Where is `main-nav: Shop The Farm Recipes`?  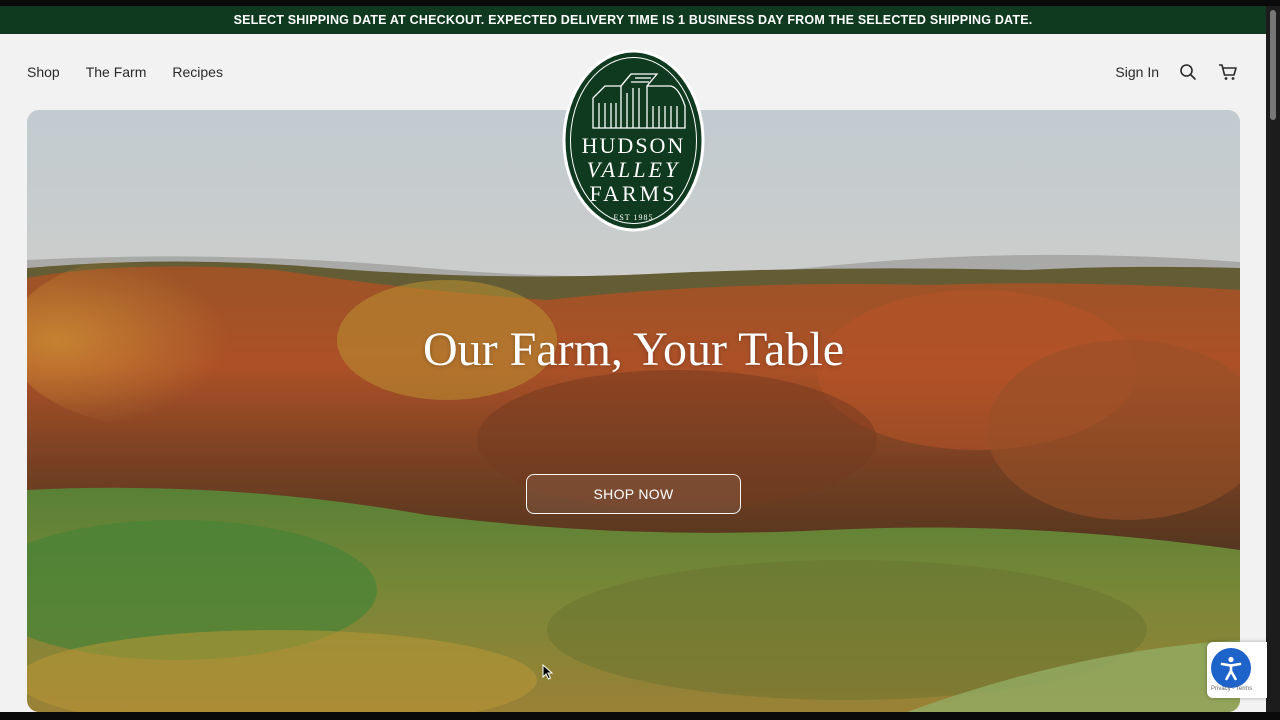
main-nav: Shop The Farm Recipes is located at coordinates (125, 72).